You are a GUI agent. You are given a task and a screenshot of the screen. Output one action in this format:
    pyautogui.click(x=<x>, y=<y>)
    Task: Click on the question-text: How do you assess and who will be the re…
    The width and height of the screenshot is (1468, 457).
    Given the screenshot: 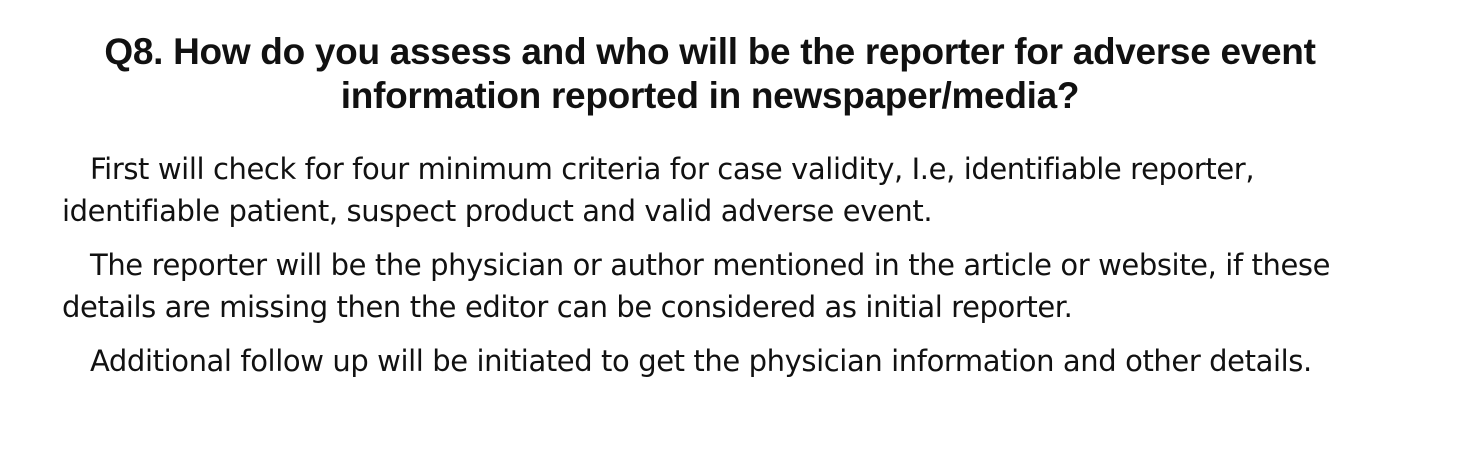 What is the action you would take?
    pyautogui.click(x=744, y=73)
    